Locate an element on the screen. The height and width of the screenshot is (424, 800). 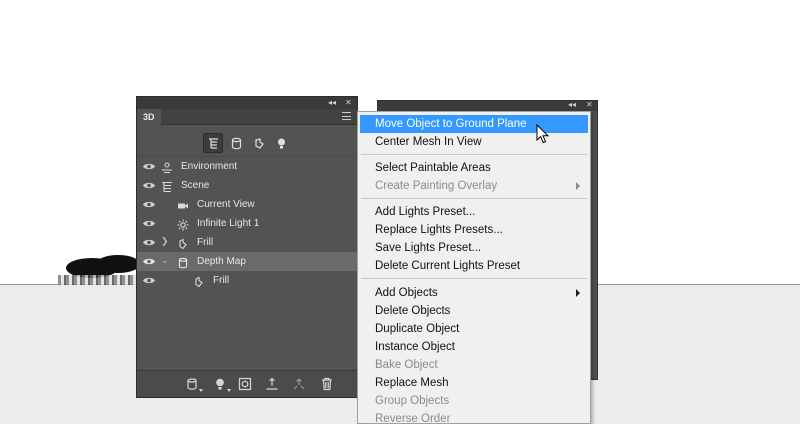
tab-3d: 3D is located at coordinates (149, 117).